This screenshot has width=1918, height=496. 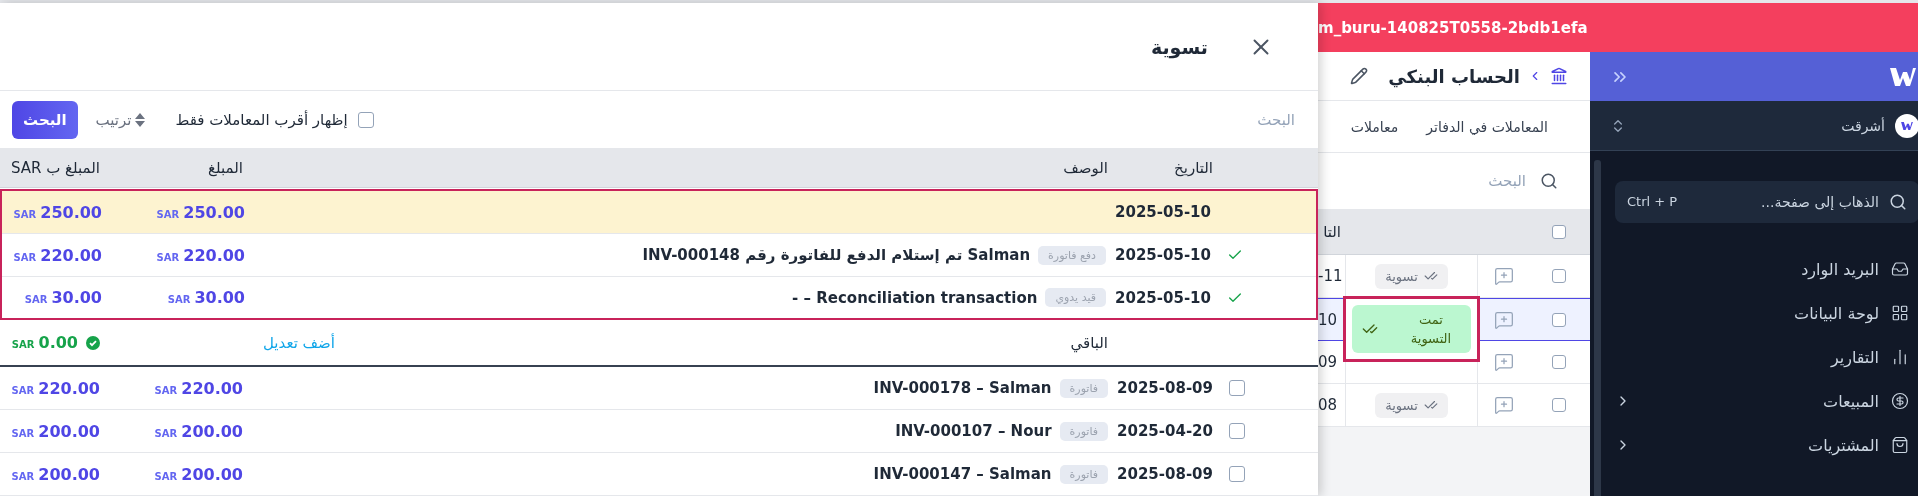 What do you see at coordinates (1332, 232) in the screenshot?
I see `column-header: التا` at bounding box center [1332, 232].